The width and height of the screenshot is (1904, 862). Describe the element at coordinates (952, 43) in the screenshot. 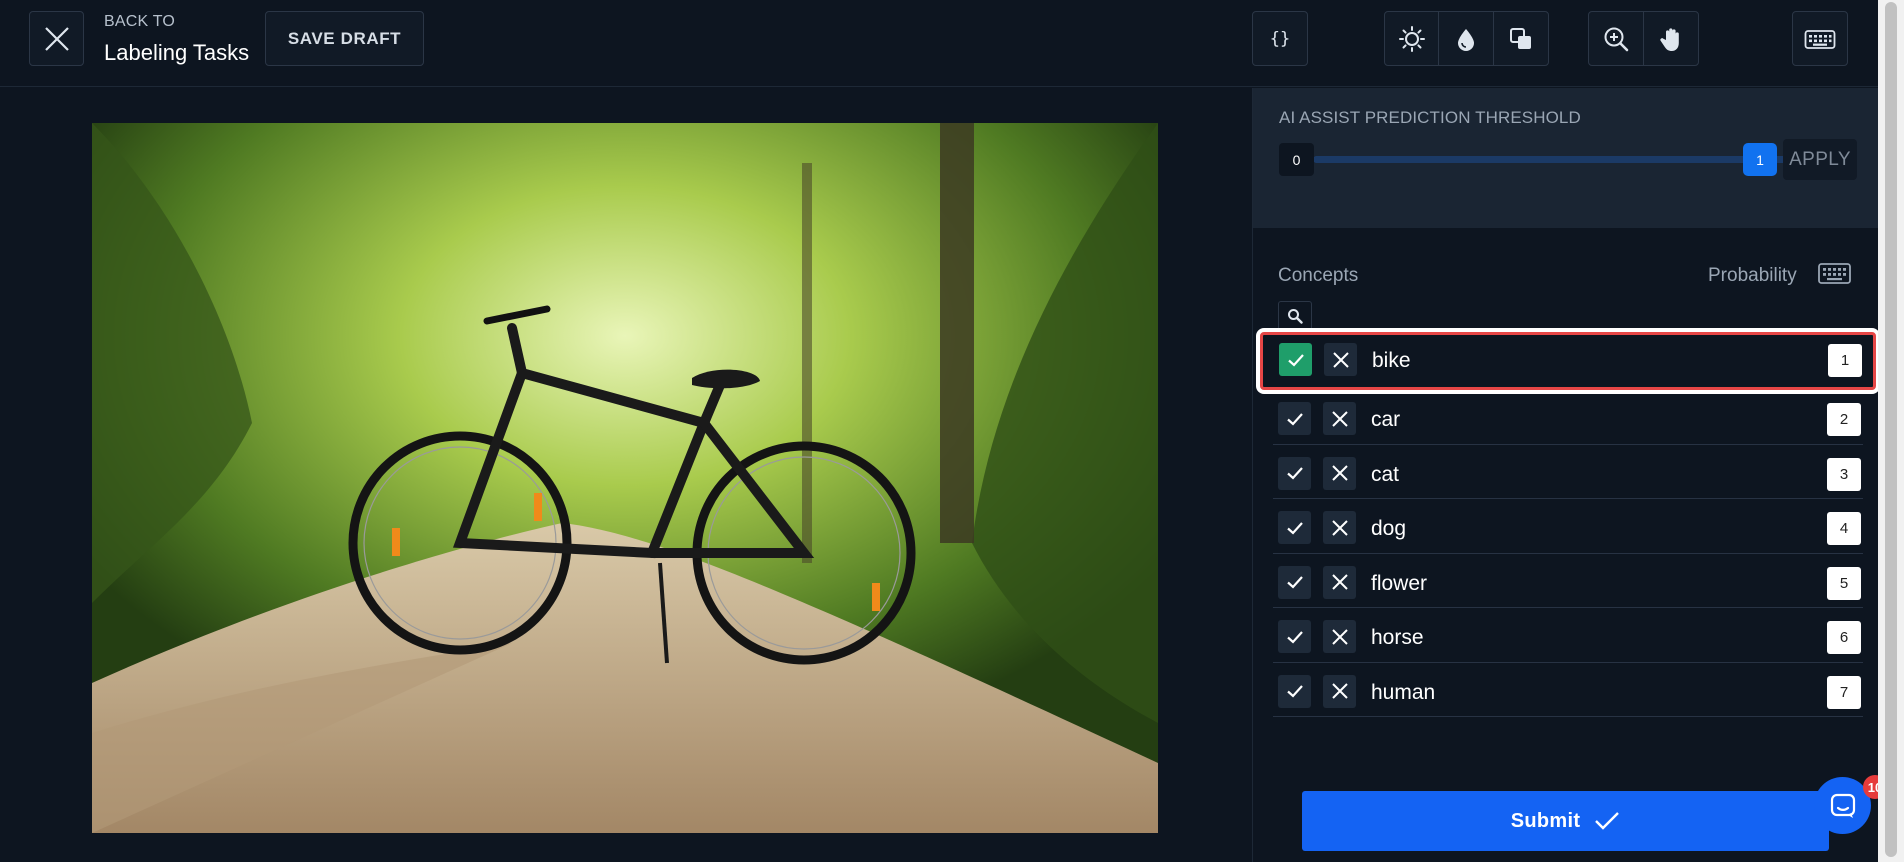

I see `top-bar: BACK TO Labeling Tasks SAVE DRAFT {}` at that location.